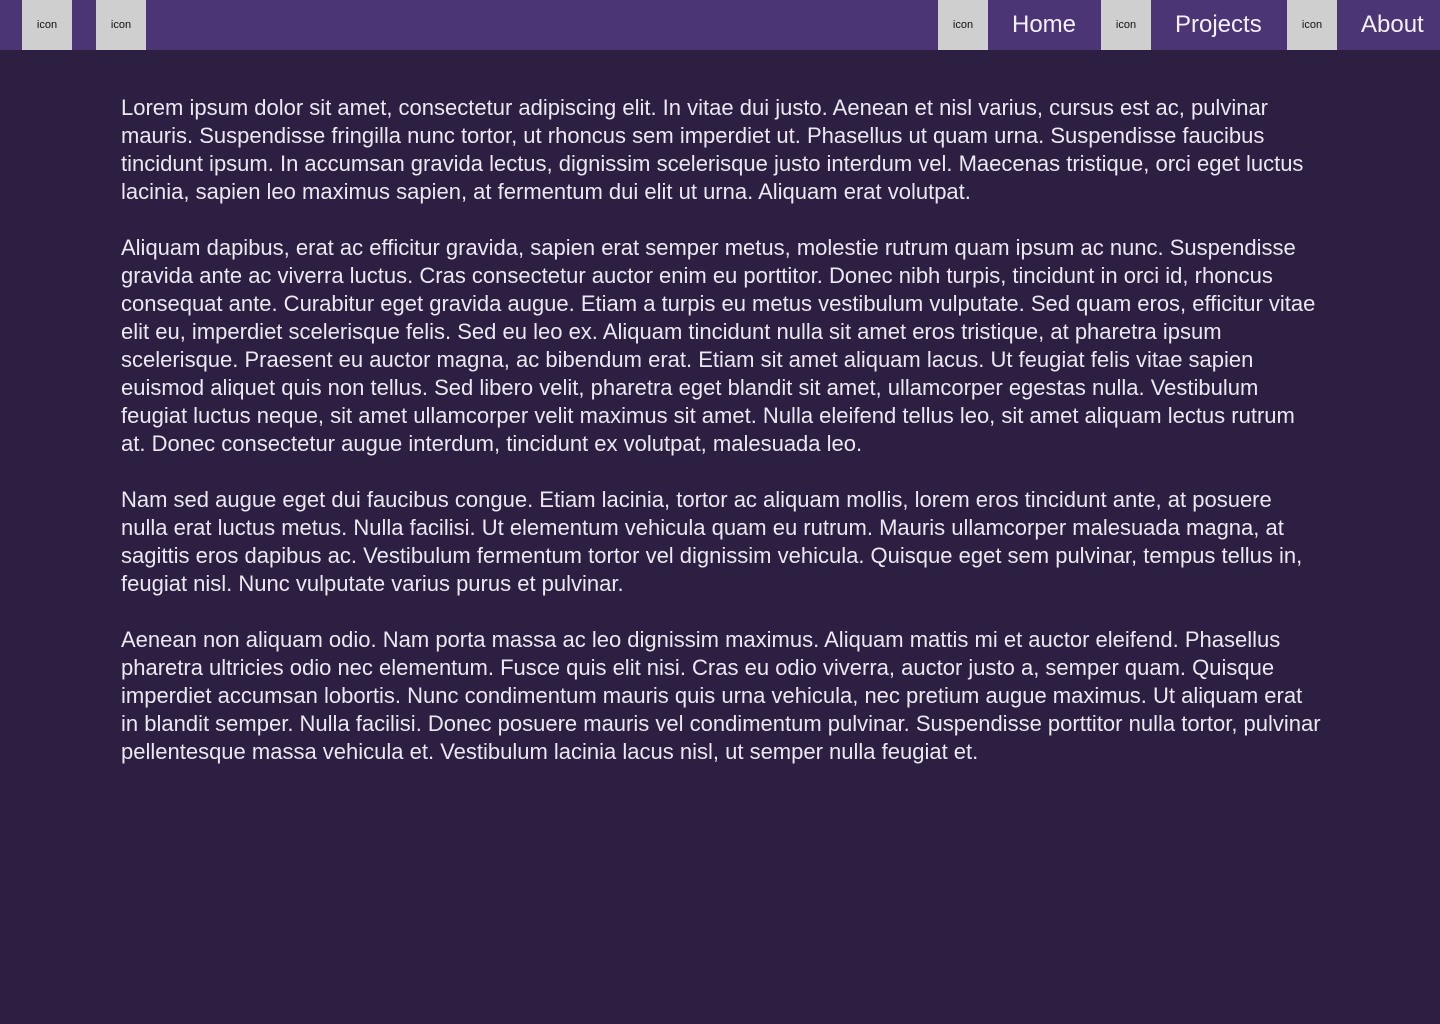 This screenshot has height=1024, width=1440. Describe the element at coordinates (47, 25) in the screenshot. I see `left-placeholder-icon-1: icon` at that location.